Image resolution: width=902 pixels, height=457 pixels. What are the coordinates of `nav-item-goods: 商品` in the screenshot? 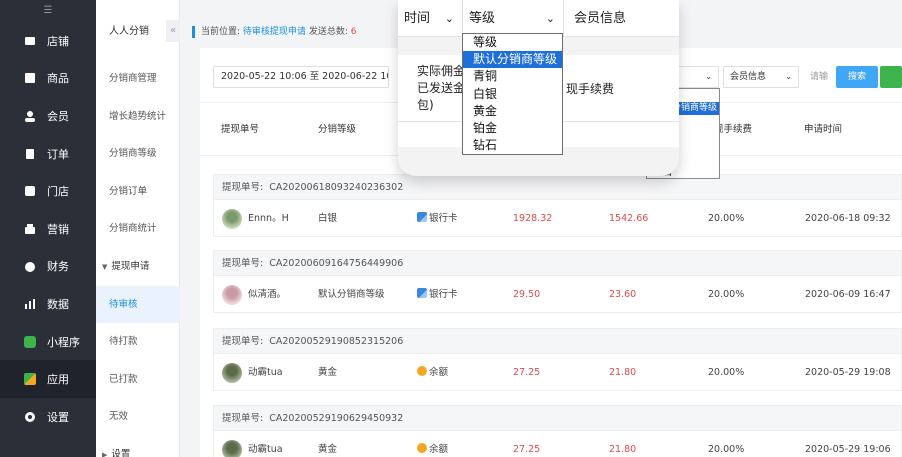 It's located at (48, 79).